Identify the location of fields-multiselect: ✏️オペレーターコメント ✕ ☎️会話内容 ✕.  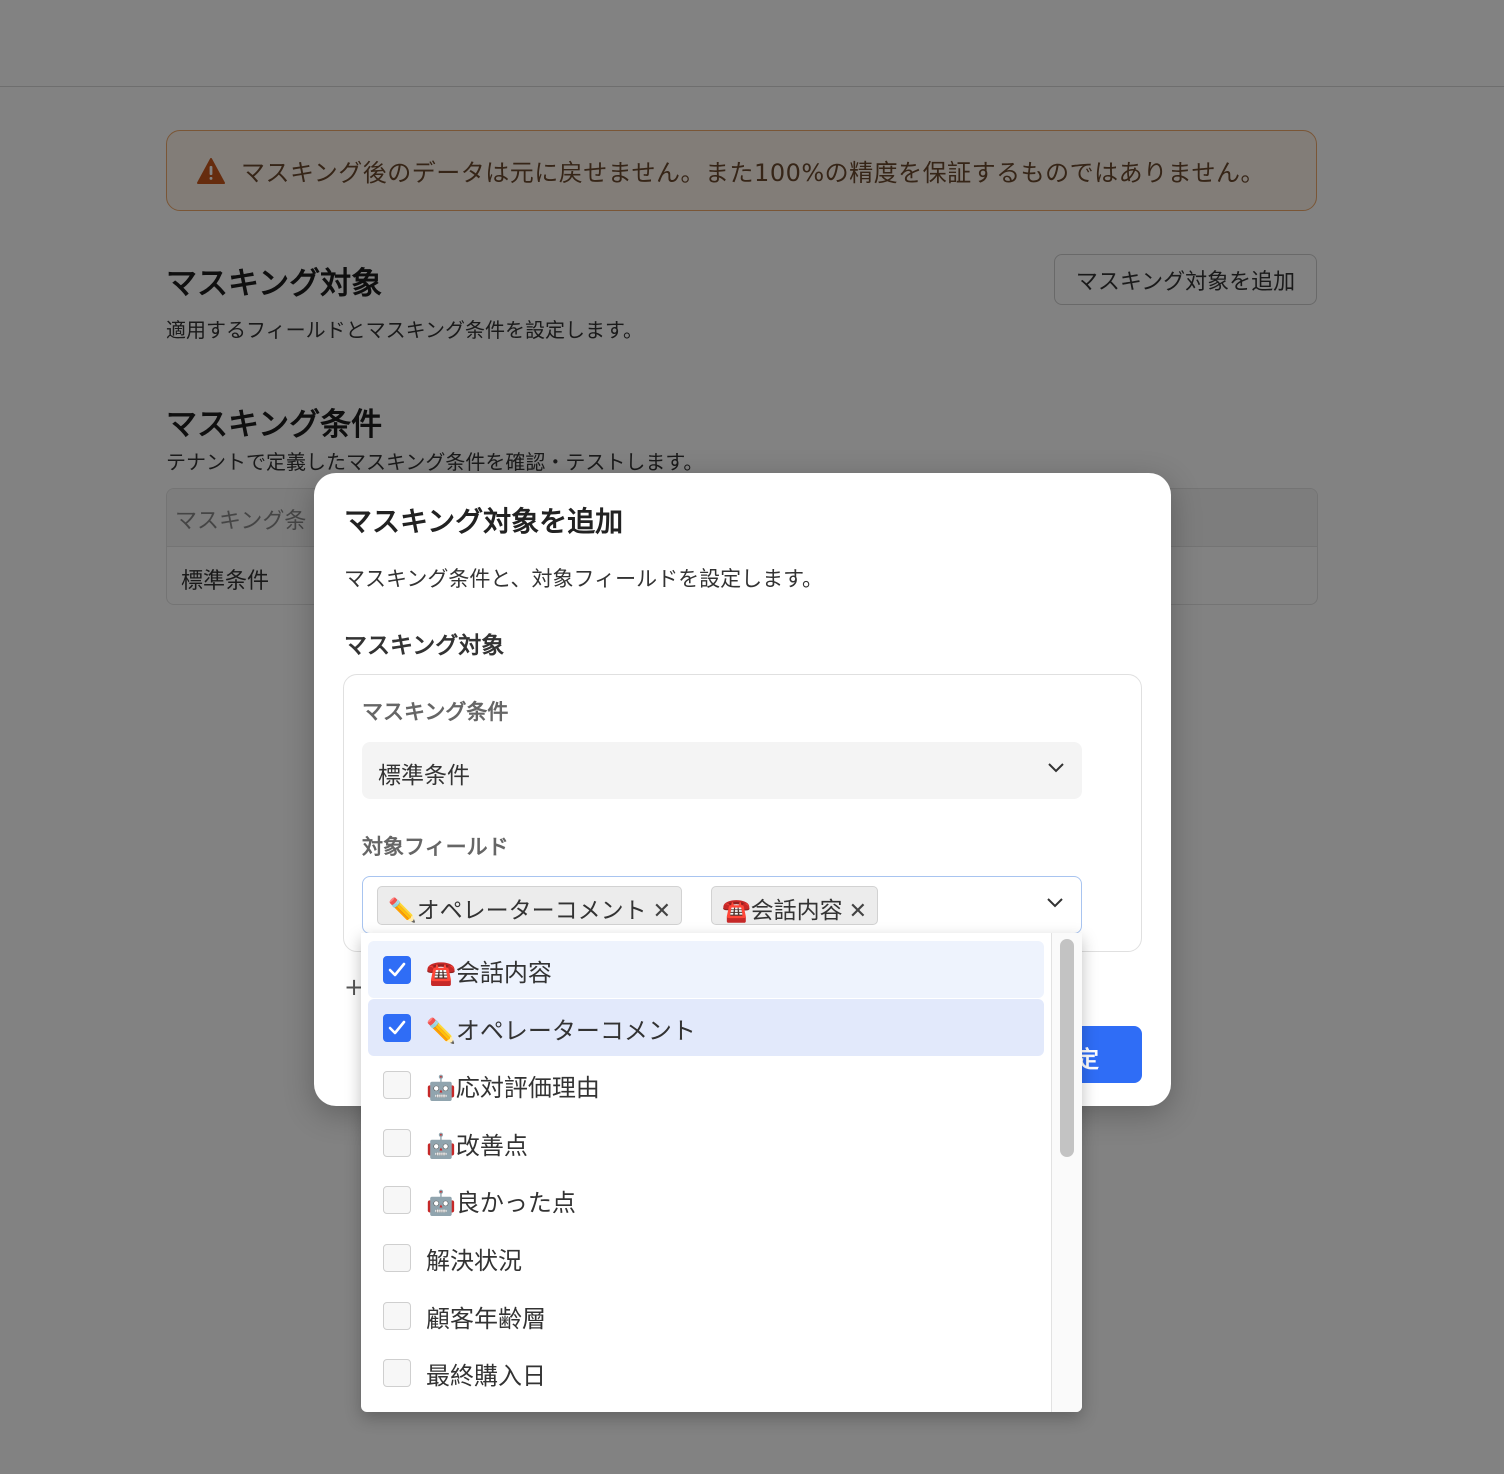
(722, 905).